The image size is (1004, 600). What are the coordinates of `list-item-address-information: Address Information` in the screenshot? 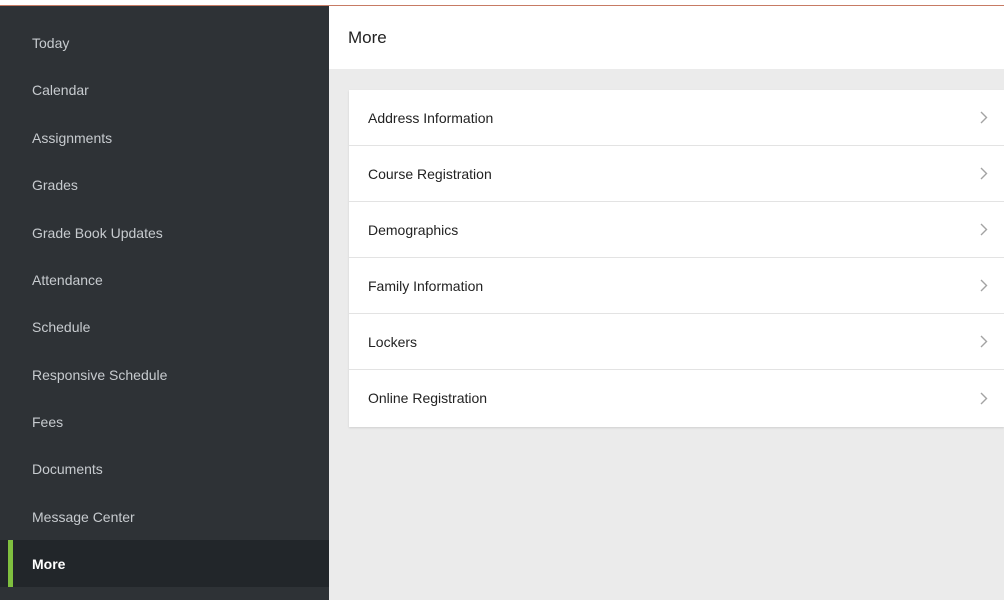 It's located at (676, 118).